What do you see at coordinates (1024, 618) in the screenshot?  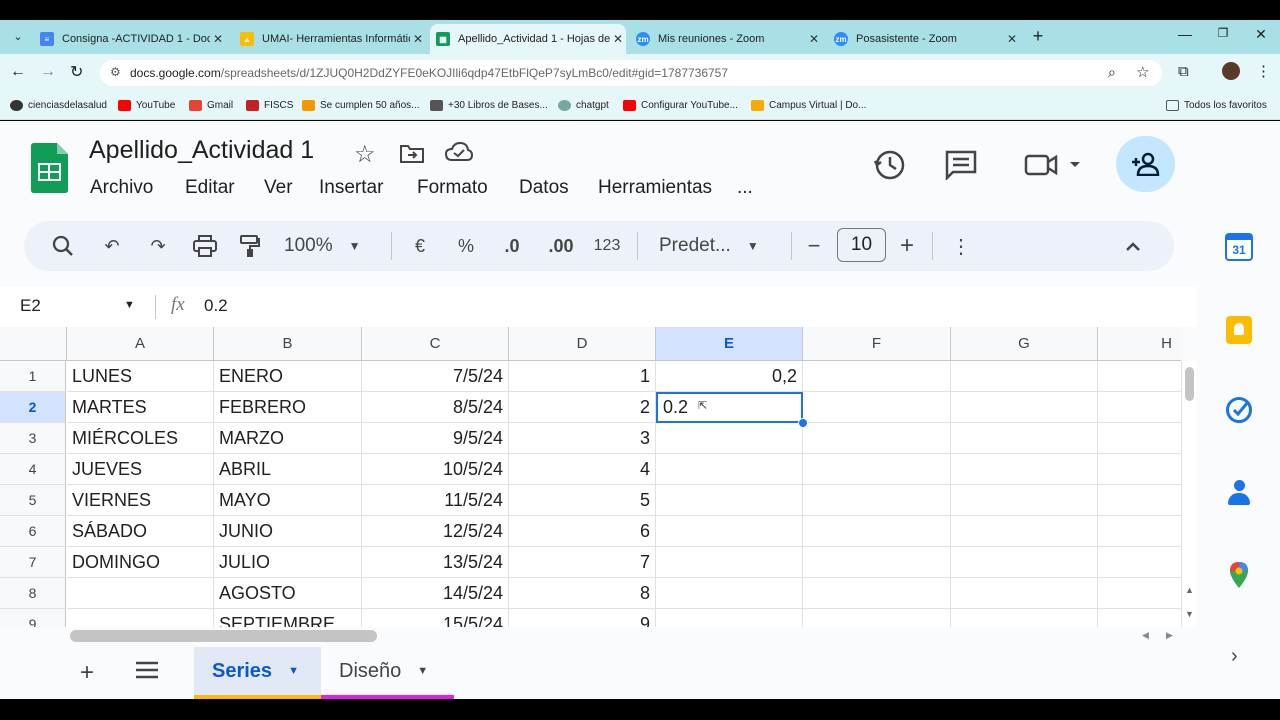 I see `cell-g9` at bounding box center [1024, 618].